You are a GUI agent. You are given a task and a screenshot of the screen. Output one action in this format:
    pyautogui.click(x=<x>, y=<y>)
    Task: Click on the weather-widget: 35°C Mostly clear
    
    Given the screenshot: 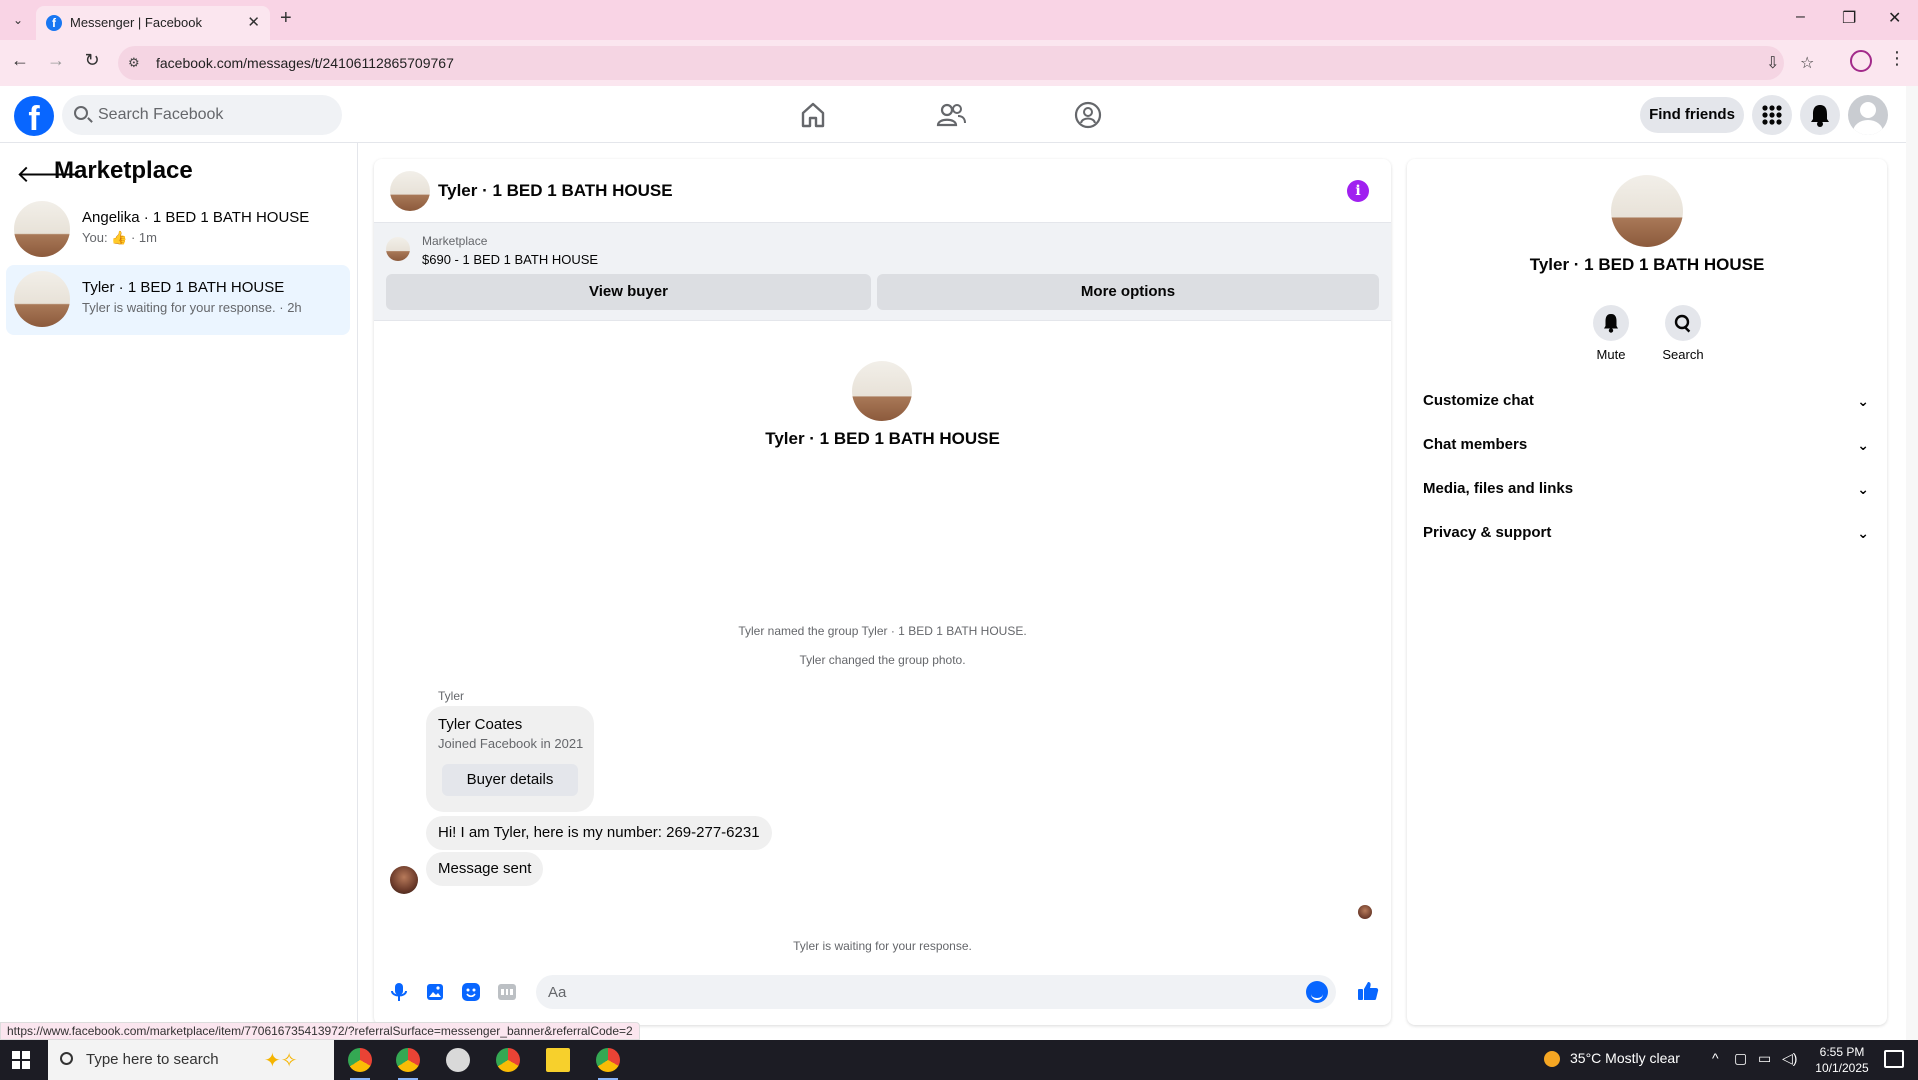 What is the action you would take?
    pyautogui.click(x=1612, y=1059)
    